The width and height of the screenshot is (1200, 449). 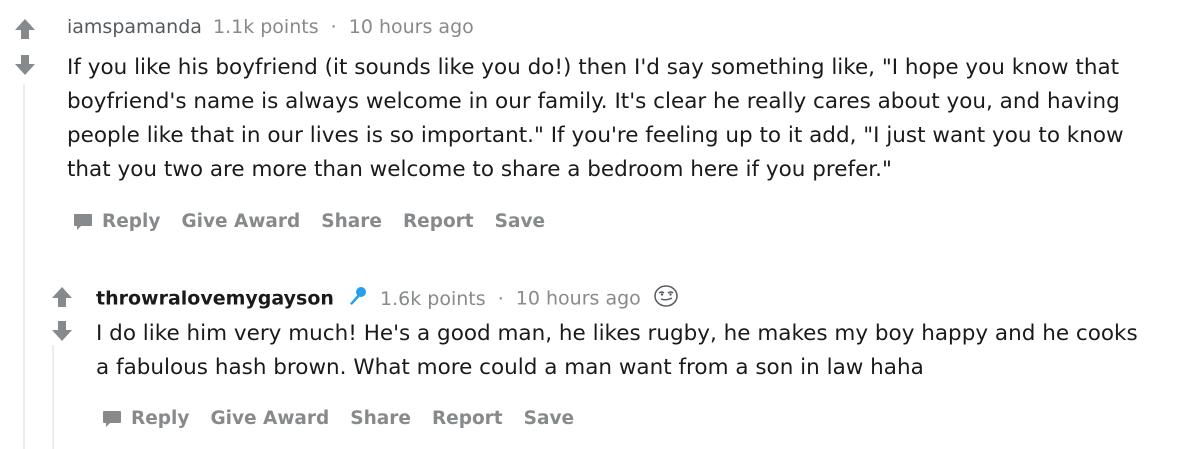 What do you see at coordinates (134, 27) in the screenshot?
I see `comment-author: iamspamanda` at bounding box center [134, 27].